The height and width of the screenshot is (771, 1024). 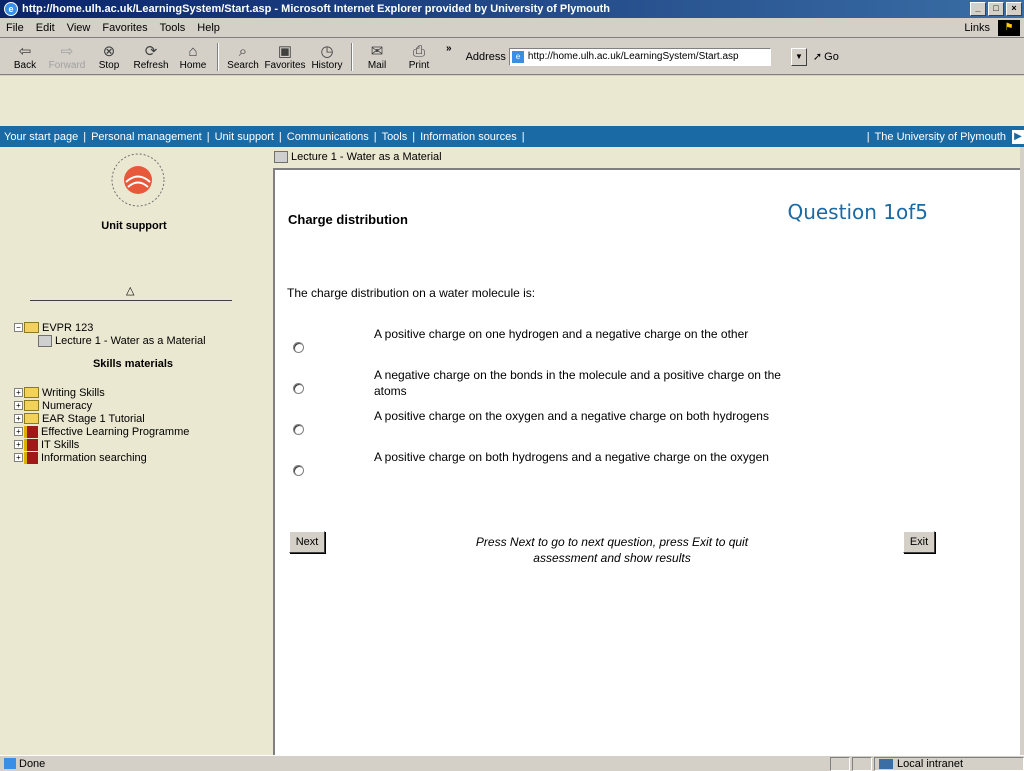 I want to click on skills-heading: Skills materials, so click(x=133, y=364).